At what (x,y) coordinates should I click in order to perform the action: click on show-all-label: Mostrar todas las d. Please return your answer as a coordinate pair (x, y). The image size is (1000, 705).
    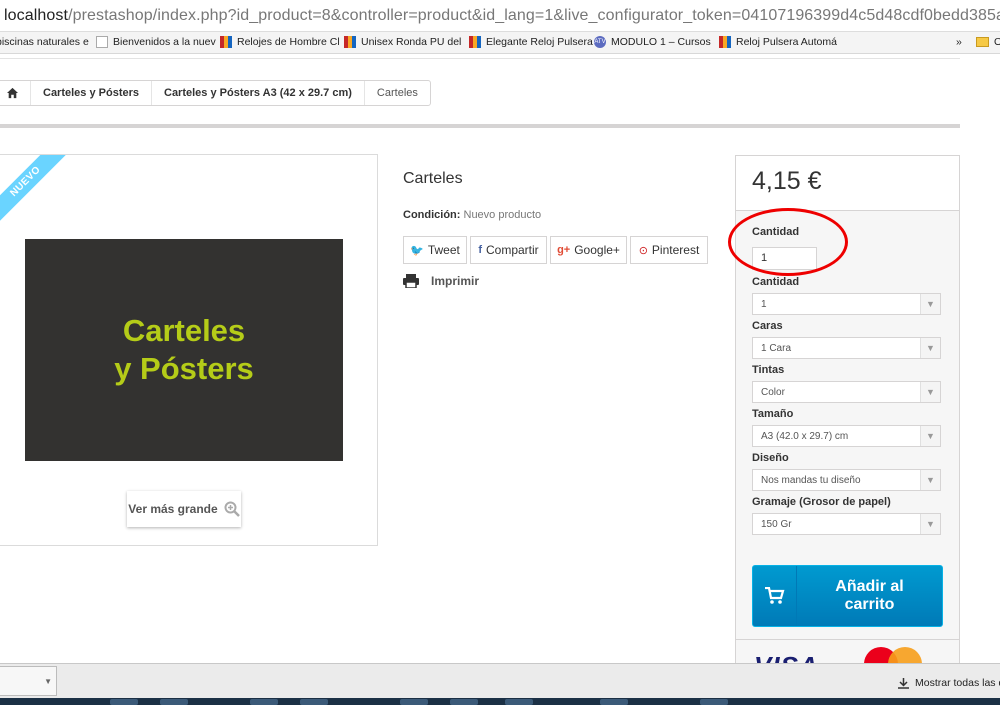
    Looking at the image, I should click on (957, 683).